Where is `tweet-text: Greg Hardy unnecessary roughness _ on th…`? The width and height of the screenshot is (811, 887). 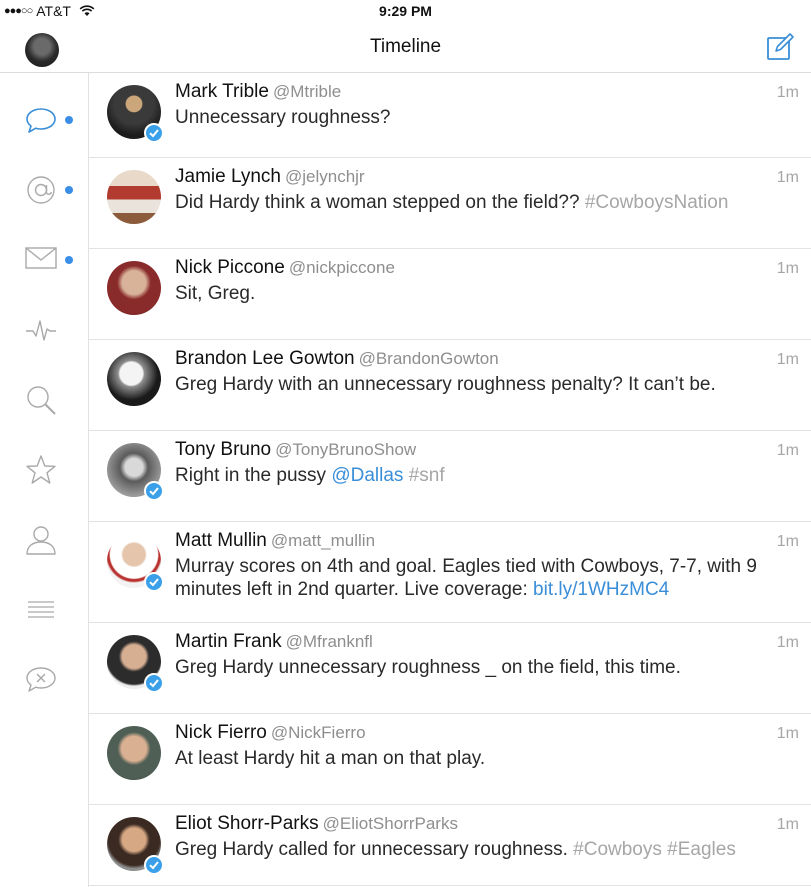
tweet-text: Greg Hardy unnecessary roughness _ on th… is located at coordinates (486, 667).